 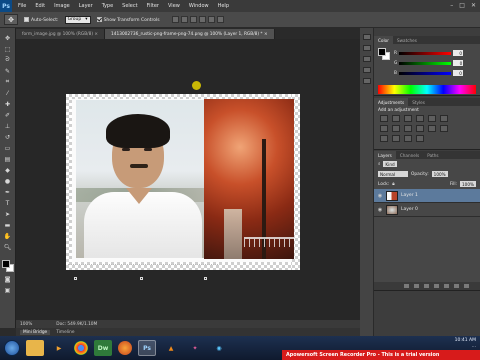 I want to click on color-panel-fg, so click(x=382, y=52).